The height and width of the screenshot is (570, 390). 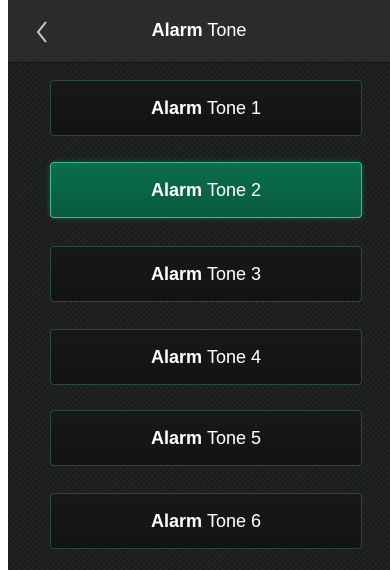 What do you see at coordinates (234, 520) in the screenshot?
I see `tone-label-rest: Tone 6` at bounding box center [234, 520].